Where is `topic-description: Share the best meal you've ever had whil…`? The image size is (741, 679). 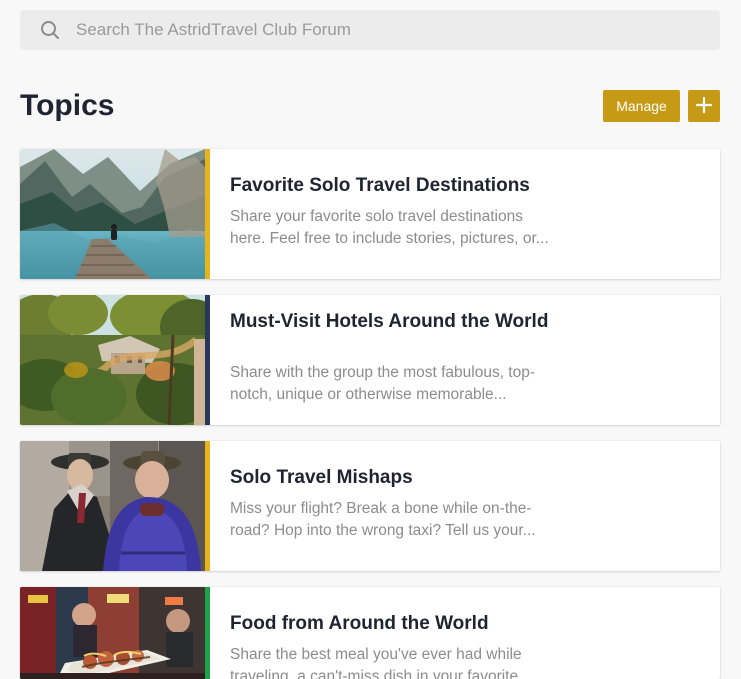 topic-description: Share the best meal you've ever had whil… is located at coordinates (381, 662).